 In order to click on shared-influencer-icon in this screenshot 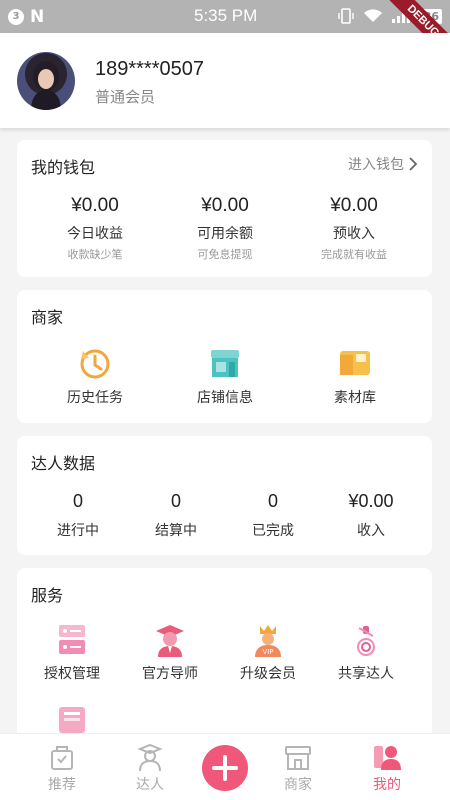, I will do `click(366, 641)`.